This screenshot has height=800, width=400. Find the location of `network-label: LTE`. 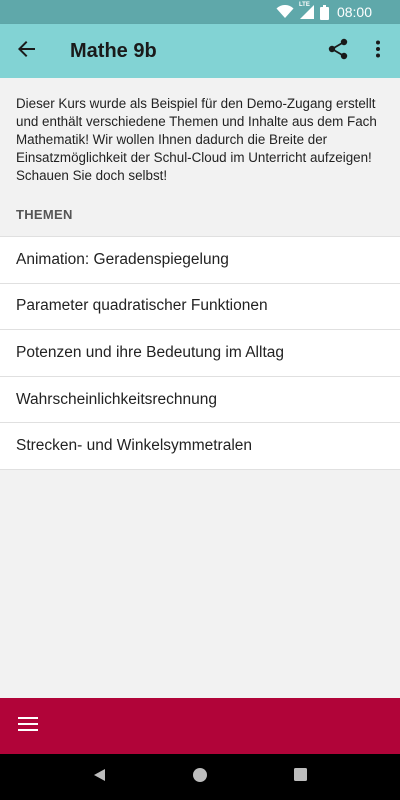

network-label: LTE is located at coordinates (304, 5).